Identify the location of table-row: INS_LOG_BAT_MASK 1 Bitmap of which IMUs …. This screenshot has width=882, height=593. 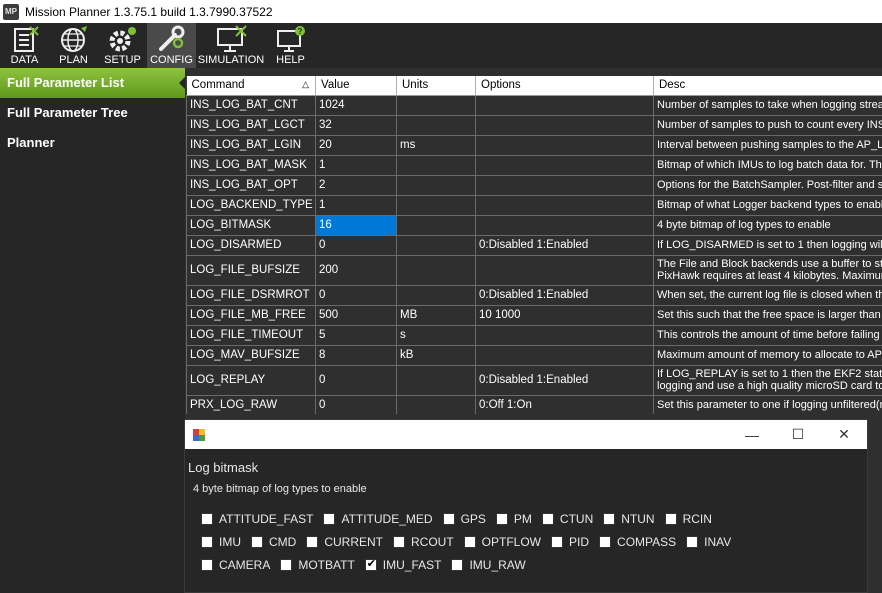
(534, 165).